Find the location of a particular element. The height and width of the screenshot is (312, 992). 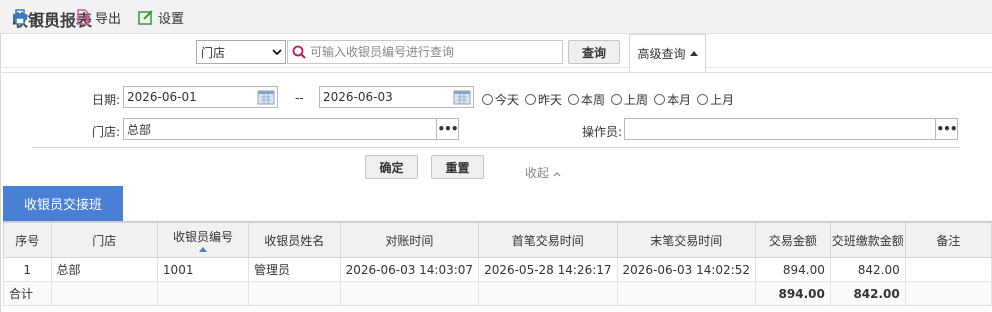

edit-icon is located at coordinates (145, 17).